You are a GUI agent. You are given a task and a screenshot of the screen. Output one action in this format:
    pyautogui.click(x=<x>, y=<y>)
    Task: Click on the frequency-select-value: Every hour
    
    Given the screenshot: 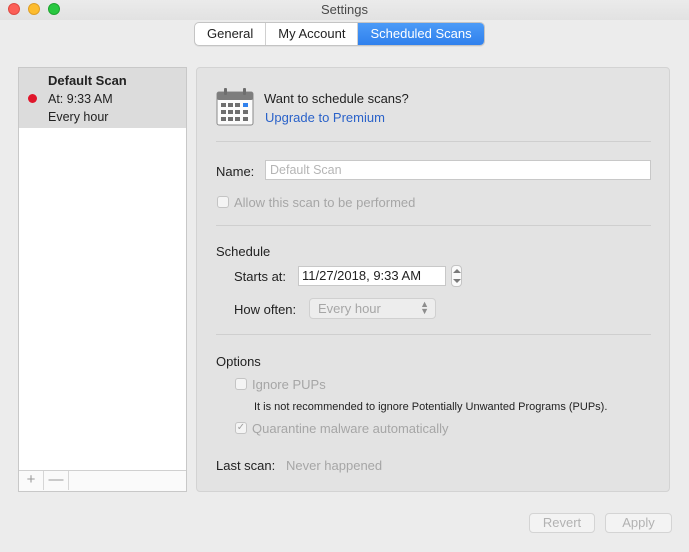 What is the action you would take?
    pyautogui.click(x=349, y=308)
    